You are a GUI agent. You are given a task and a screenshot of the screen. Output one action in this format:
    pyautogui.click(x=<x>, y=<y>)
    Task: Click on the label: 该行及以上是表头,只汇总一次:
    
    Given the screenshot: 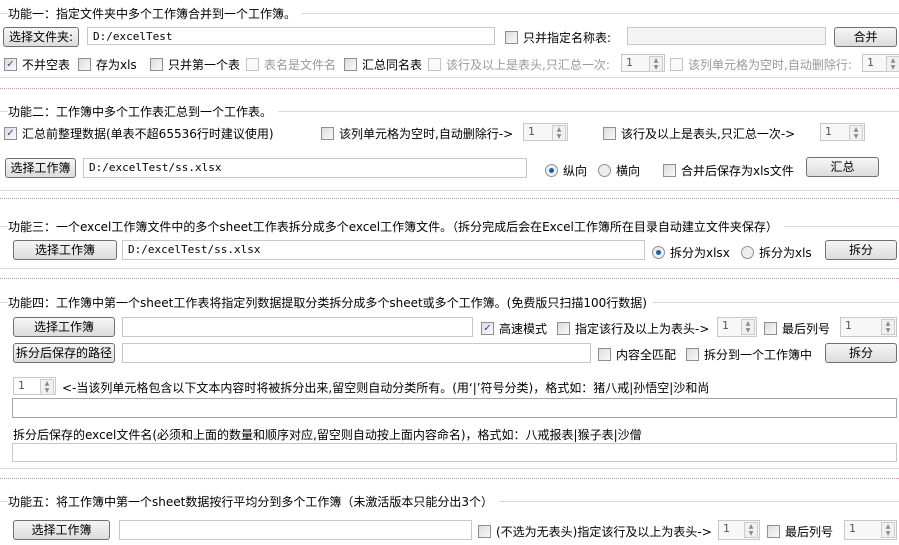 What is the action you would take?
    pyautogui.click(x=528, y=65)
    